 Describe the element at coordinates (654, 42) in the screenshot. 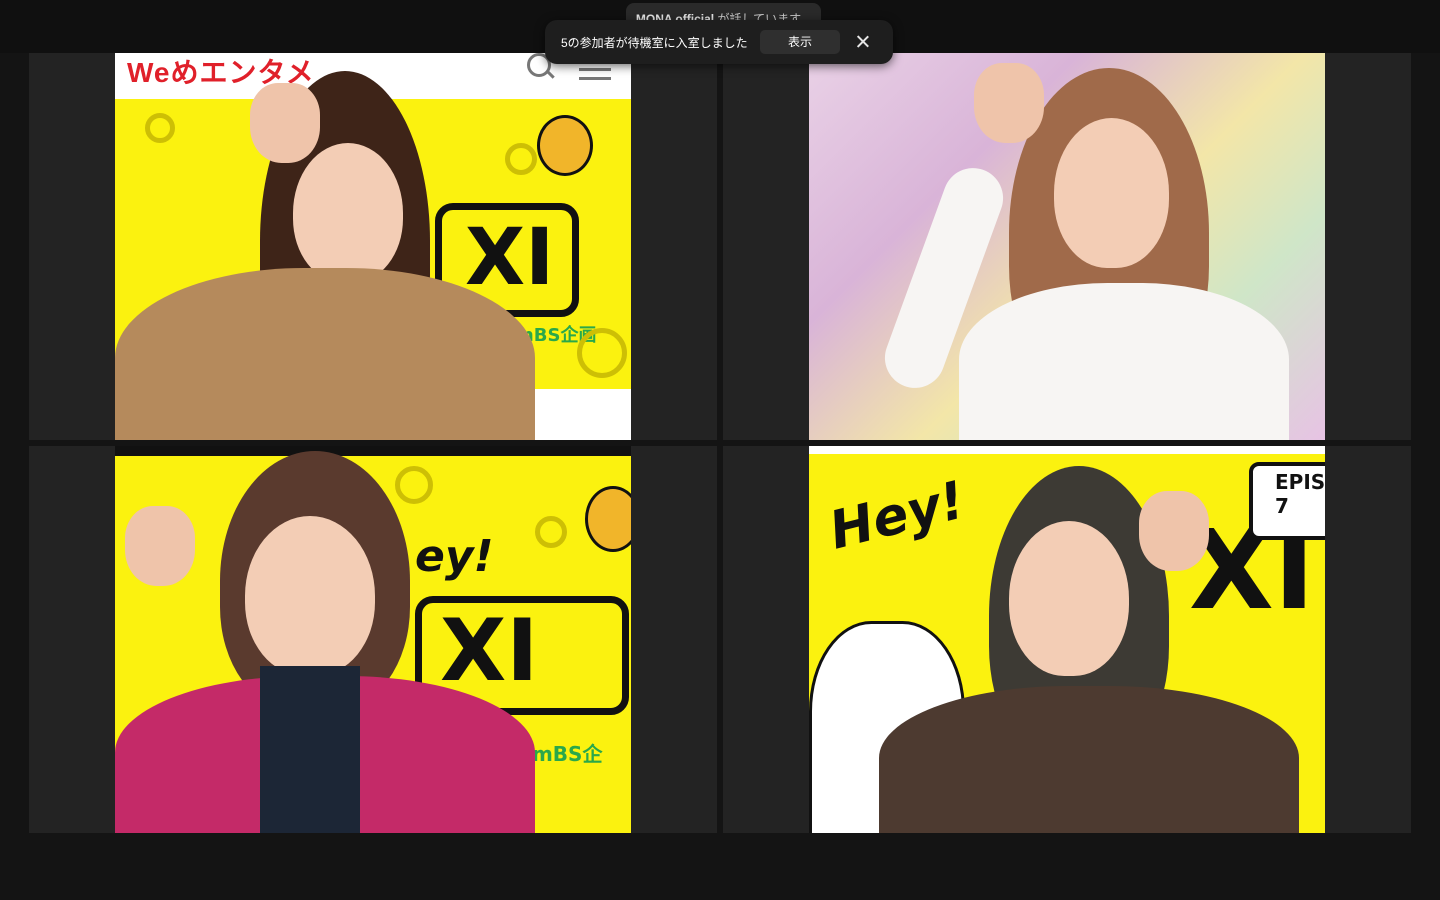

I see `notification-message: 5の参加者が待機室に入室しました` at that location.